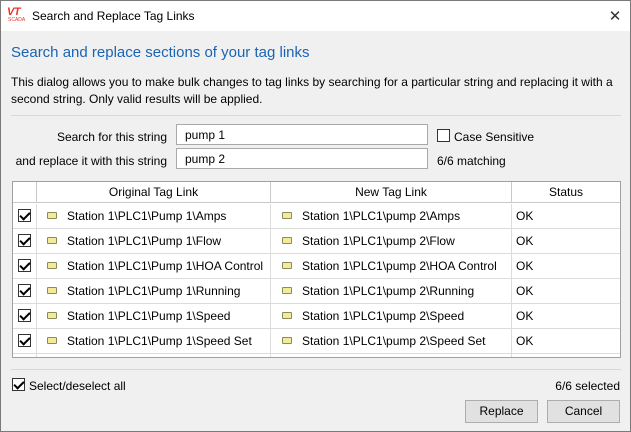 The height and width of the screenshot is (432, 631). Describe the element at coordinates (165, 266) in the screenshot. I see `original-tag-link: Station 1\PLC1\Pump 1\HOA Control` at that location.